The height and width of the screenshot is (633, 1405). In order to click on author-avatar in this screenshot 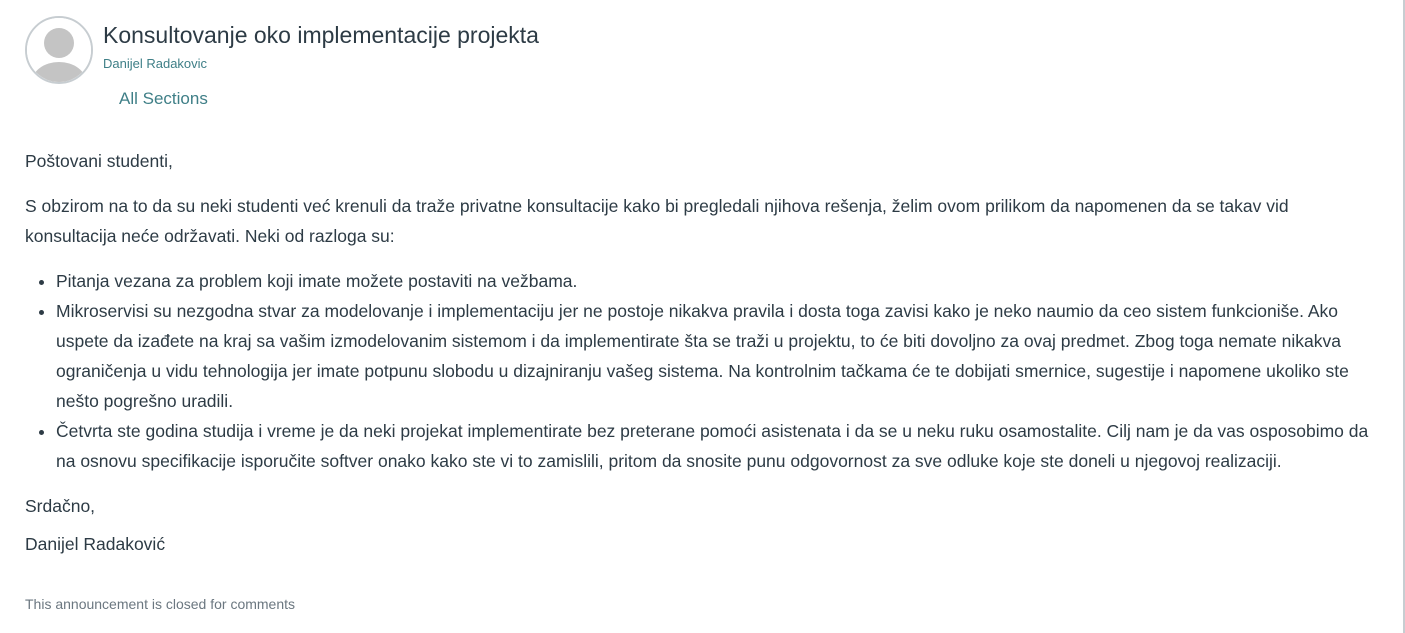, I will do `click(59, 50)`.